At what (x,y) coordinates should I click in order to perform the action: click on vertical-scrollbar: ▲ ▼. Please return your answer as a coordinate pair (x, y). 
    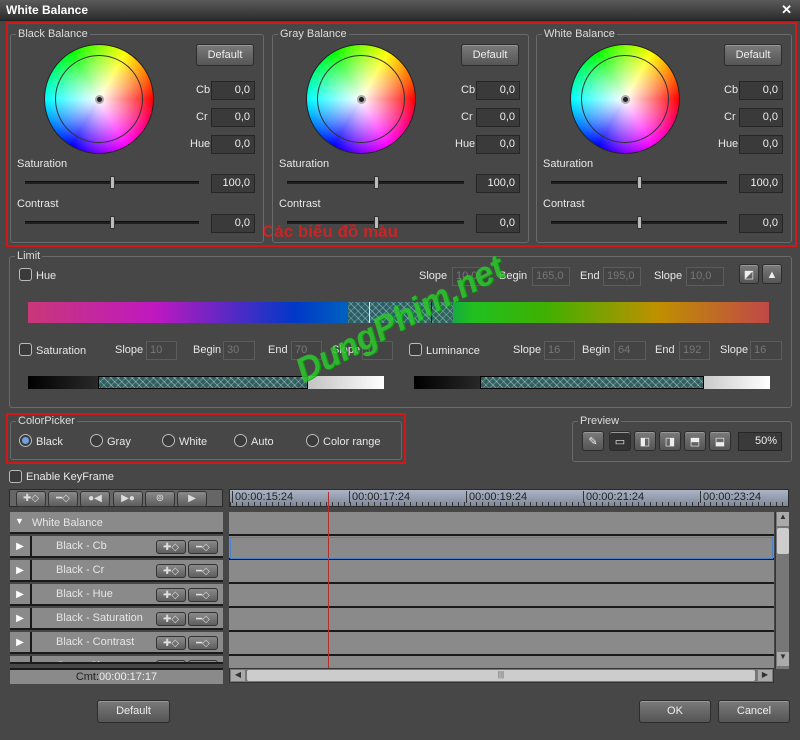
    Looking at the image, I should click on (782, 590).